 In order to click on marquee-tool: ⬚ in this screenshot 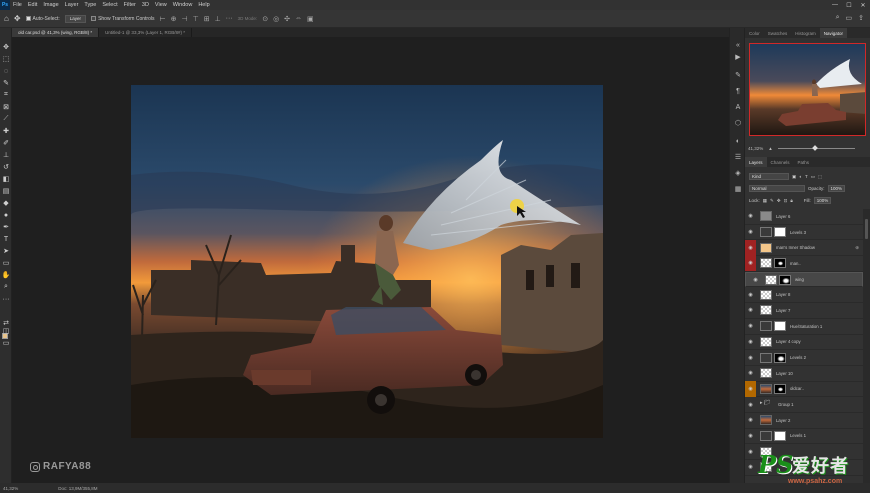, I will do `click(6, 59)`.